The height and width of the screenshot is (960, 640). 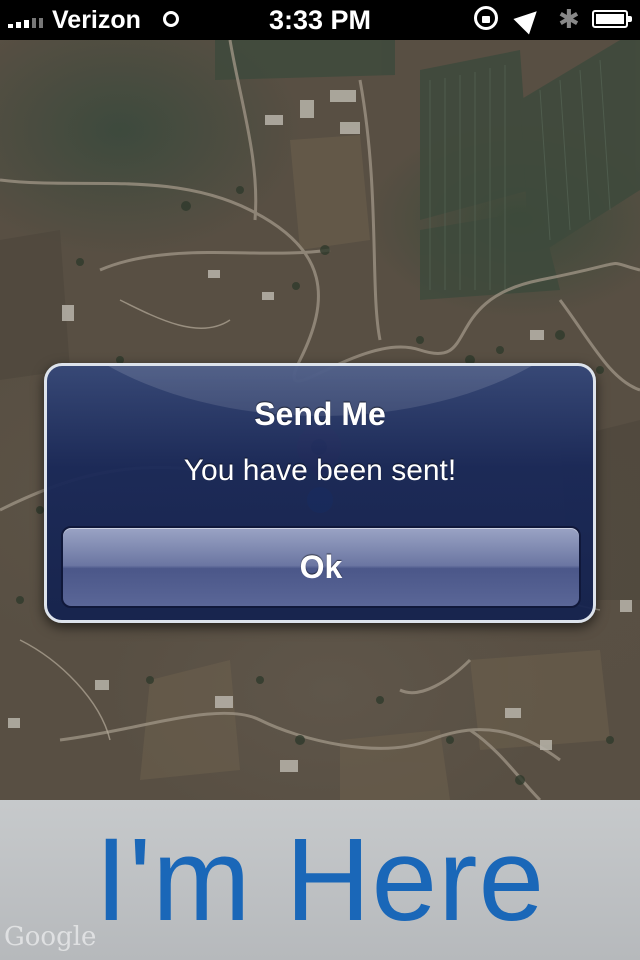 I want to click on status-time: 3:33 PM, so click(x=320, y=20).